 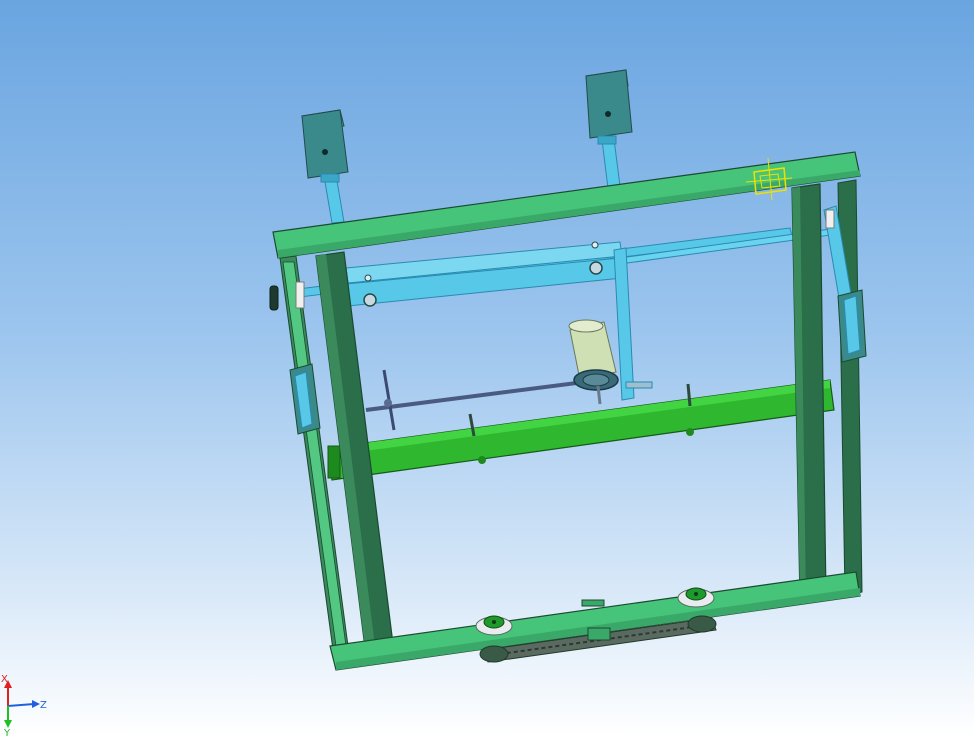 I want to click on left-wheel, so click(x=274, y=298).